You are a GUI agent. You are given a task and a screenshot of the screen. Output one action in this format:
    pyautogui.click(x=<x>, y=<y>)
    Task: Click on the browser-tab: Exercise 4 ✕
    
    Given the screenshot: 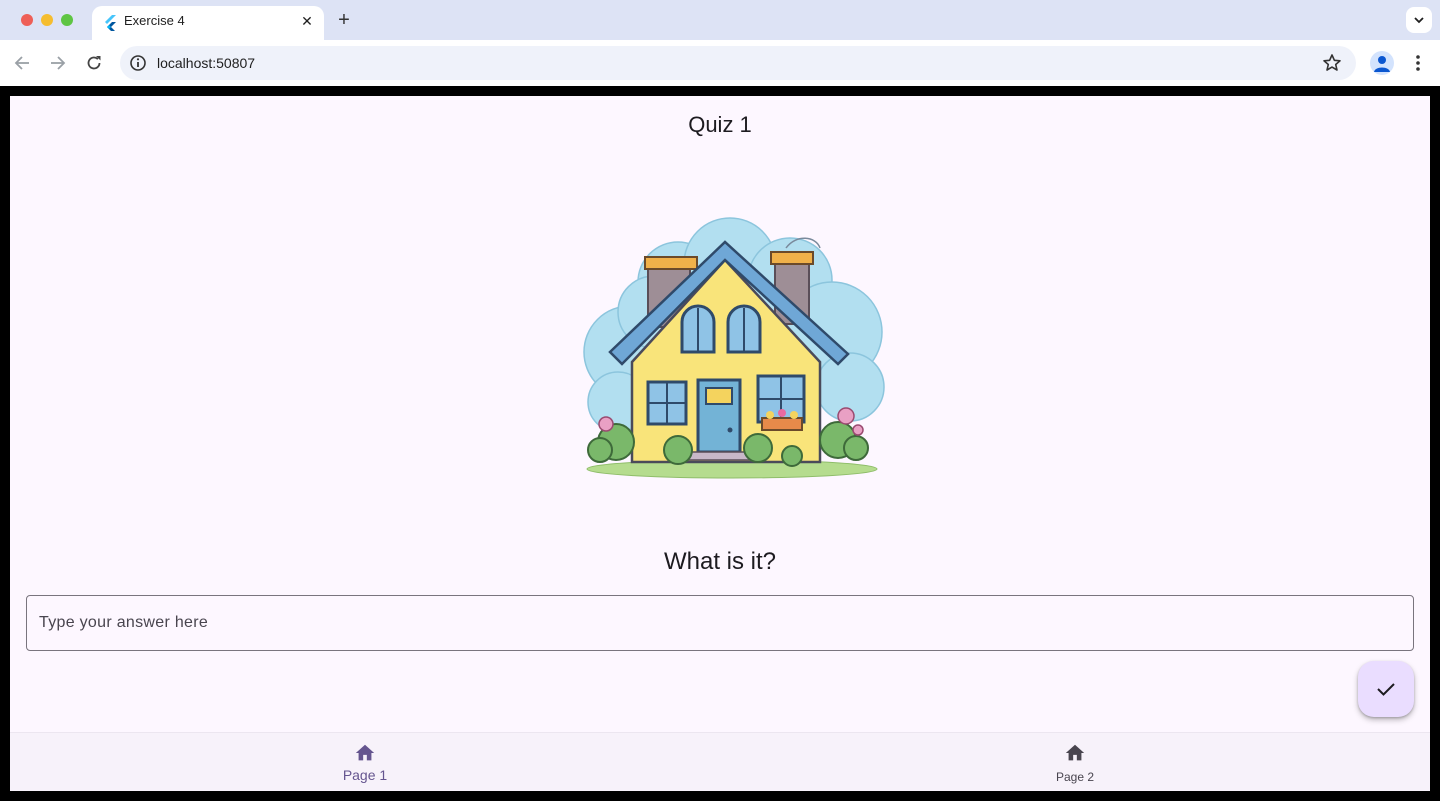 What is the action you would take?
    pyautogui.click(x=208, y=23)
    